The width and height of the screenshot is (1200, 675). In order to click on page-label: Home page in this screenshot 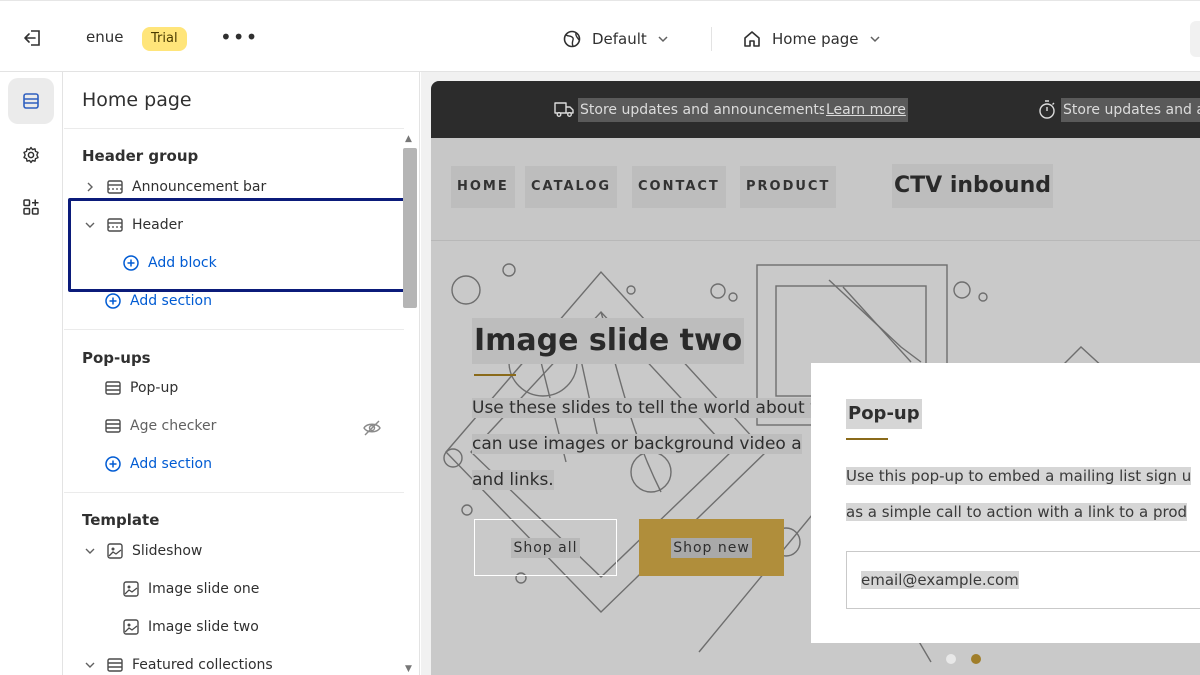, I will do `click(815, 39)`.